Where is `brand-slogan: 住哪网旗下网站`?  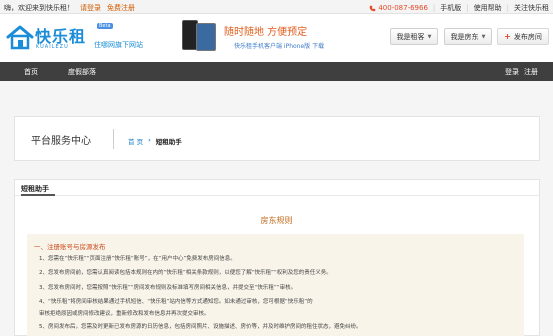
brand-slogan: 住哪网旗下网站 is located at coordinates (118, 45).